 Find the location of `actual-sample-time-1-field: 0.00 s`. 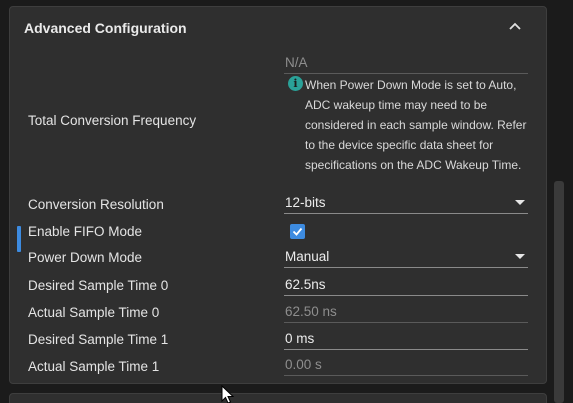

actual-sample-time-1-field: 0.00 s is located at coordinates (406, 365).